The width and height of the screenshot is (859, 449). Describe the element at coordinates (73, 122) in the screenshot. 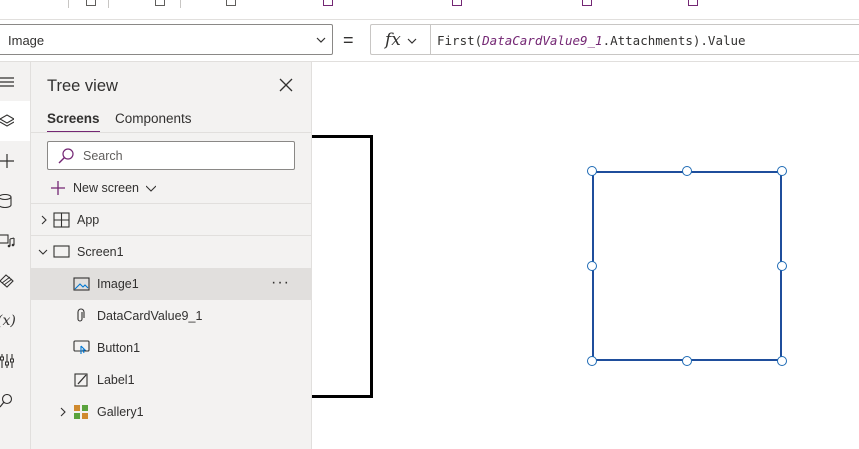

I see `tab-screens: Screens` at that location.